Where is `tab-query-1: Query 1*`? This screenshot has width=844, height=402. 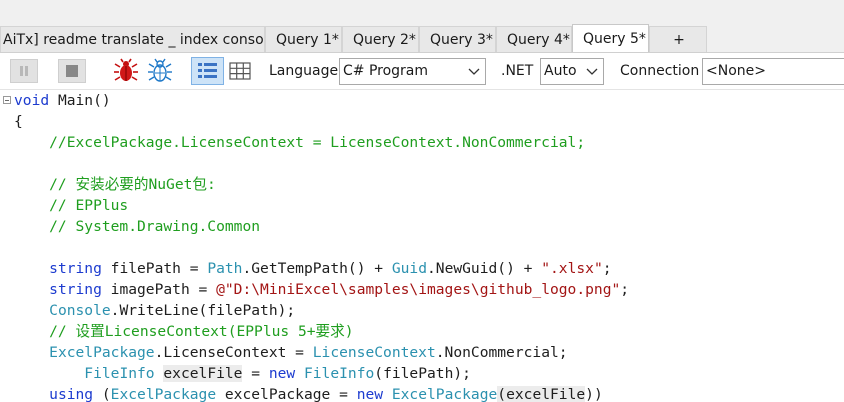 tab-query-1: Query 1* is located at coordinates (303, 39).